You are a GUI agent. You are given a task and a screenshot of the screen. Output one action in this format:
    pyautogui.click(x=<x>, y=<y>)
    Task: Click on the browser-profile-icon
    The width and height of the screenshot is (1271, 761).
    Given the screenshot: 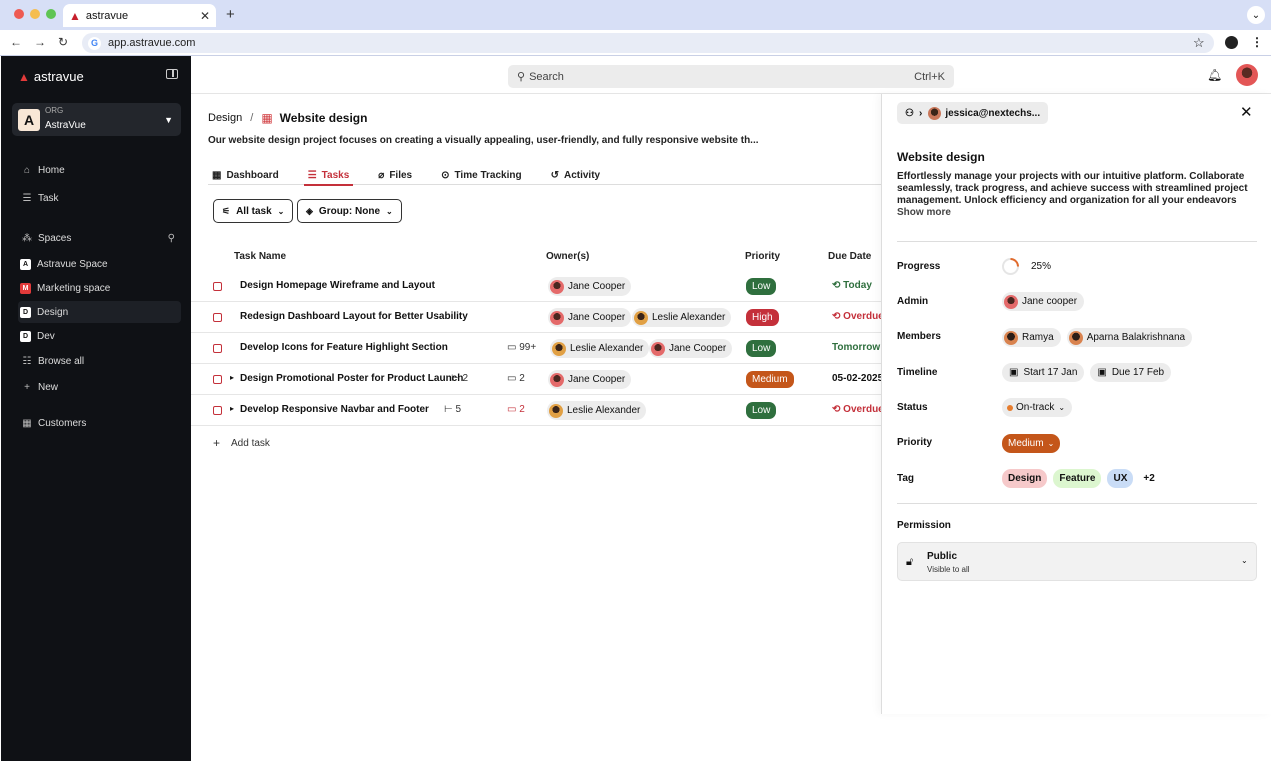 What is the action you would take?
    pyautogui.click(x=1231, y=42)
    